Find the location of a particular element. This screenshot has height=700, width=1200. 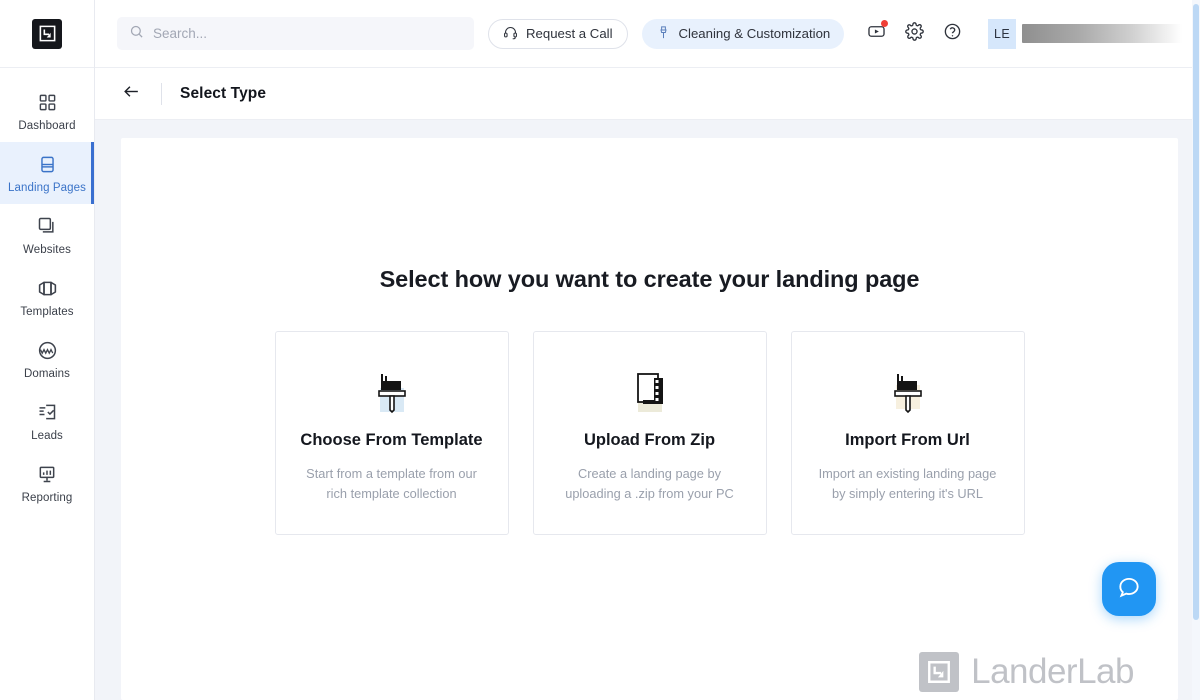

search-field is located at coordinates (296, 33).